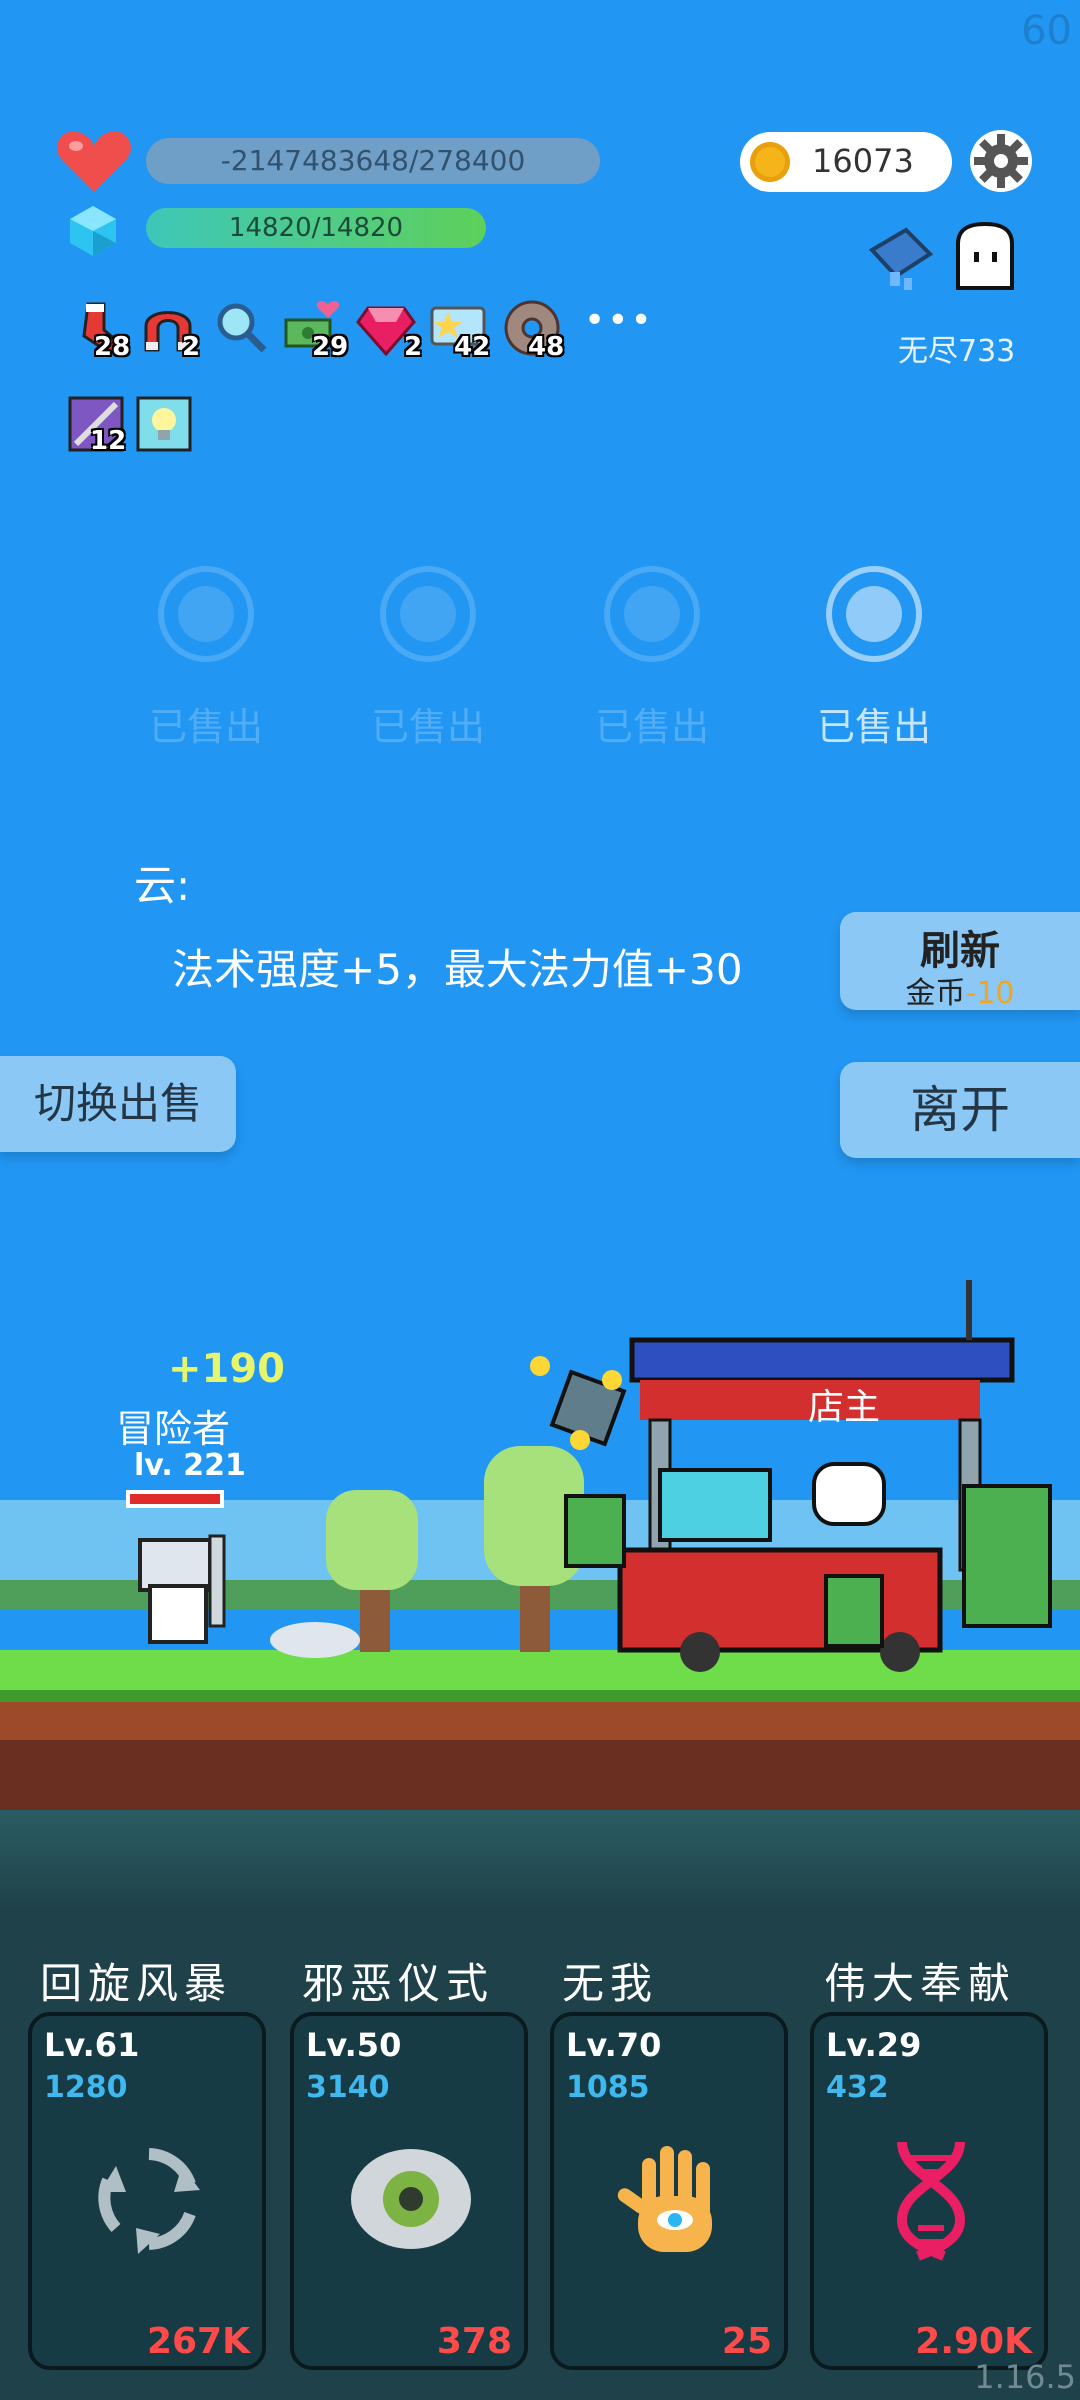  Describe the element at coordinates (931, 2201) in the screenshot. I see `dna-icon` at that location.